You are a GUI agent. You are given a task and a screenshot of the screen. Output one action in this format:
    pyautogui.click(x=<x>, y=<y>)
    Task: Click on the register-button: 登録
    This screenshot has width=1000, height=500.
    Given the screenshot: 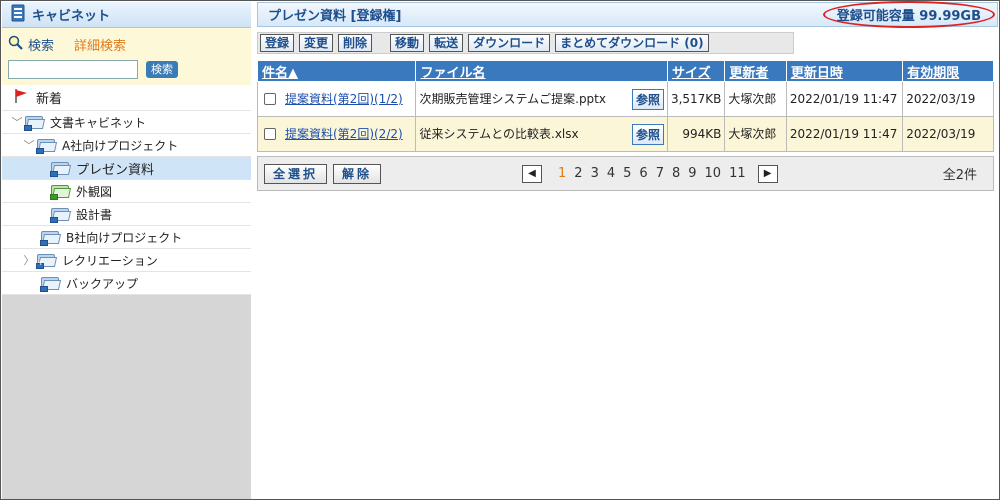 What is the action you would take?
    pyautogui.click(x=277, y=43)
    